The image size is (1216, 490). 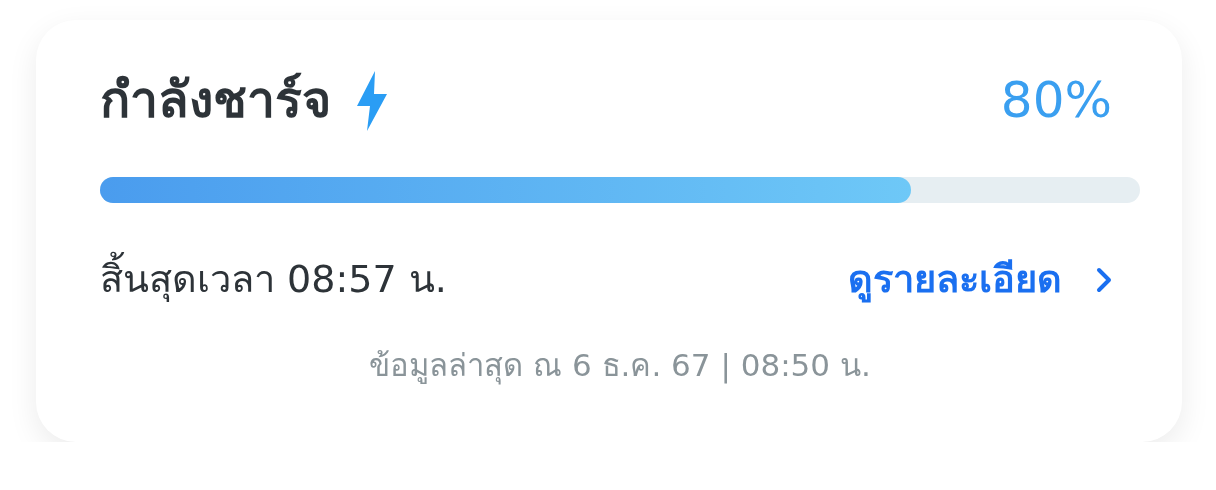 I want to click on charging-title: กำลังชาร์จ, so click(x=215, y=100).